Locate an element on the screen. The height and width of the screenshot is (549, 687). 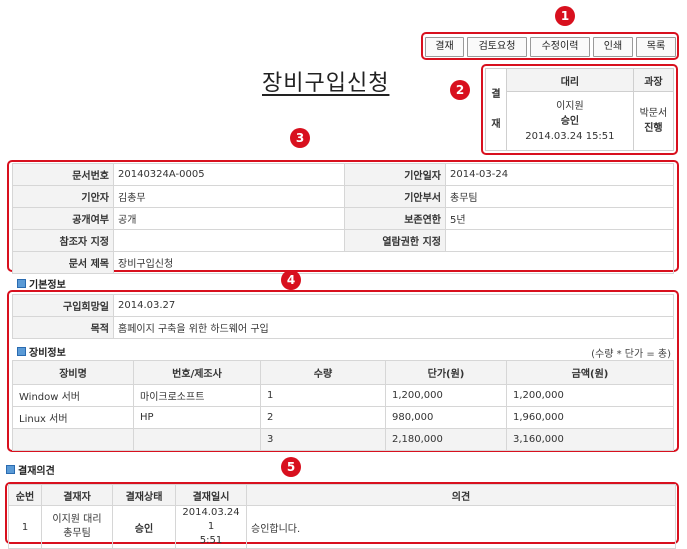
approval-side-label: 결 재 is located at coordinates (496, 109).